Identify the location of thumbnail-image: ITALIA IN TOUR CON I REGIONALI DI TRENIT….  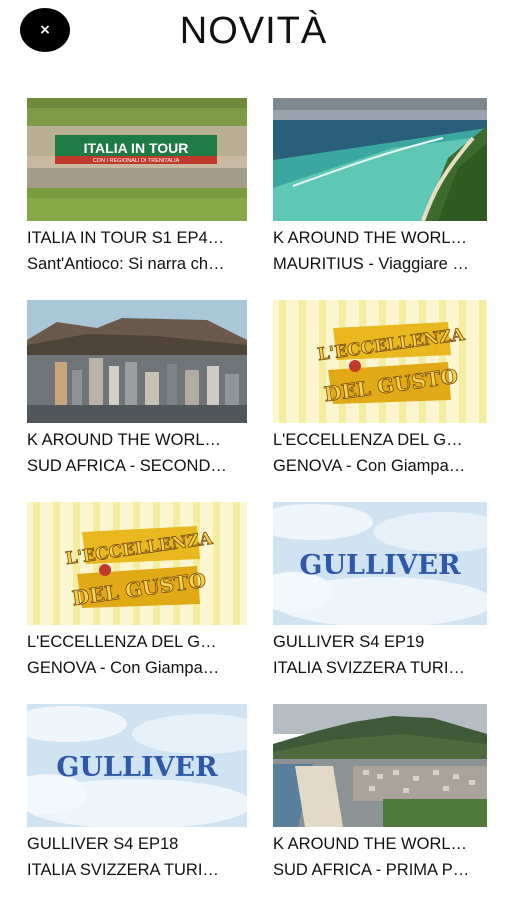
(137, 159).